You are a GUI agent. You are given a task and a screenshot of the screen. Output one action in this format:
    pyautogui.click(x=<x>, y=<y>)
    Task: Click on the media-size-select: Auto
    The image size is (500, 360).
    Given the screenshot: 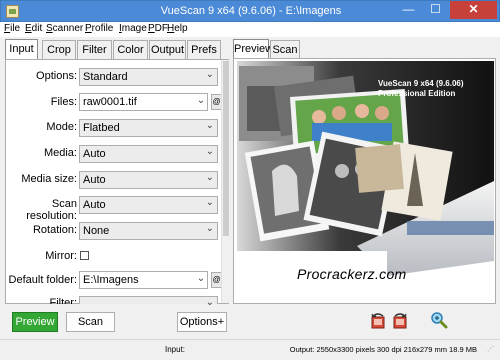 What is the action you would take?
    pyautogui.click(x=148, y=179)
    